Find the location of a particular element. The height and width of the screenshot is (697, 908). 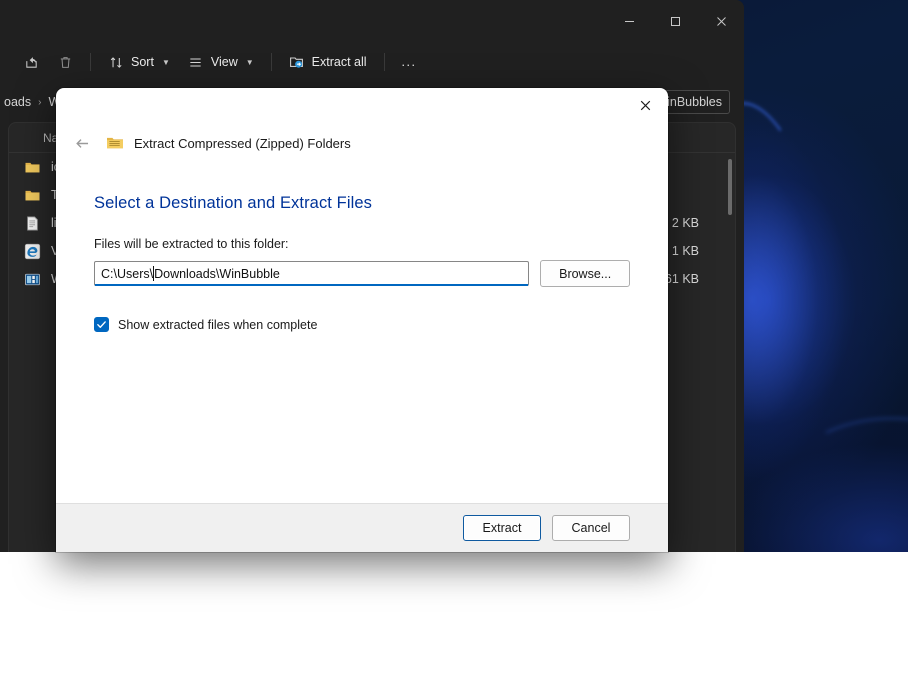

breadcrumb-item-downloads: oads is located at coordinates (17, 102).